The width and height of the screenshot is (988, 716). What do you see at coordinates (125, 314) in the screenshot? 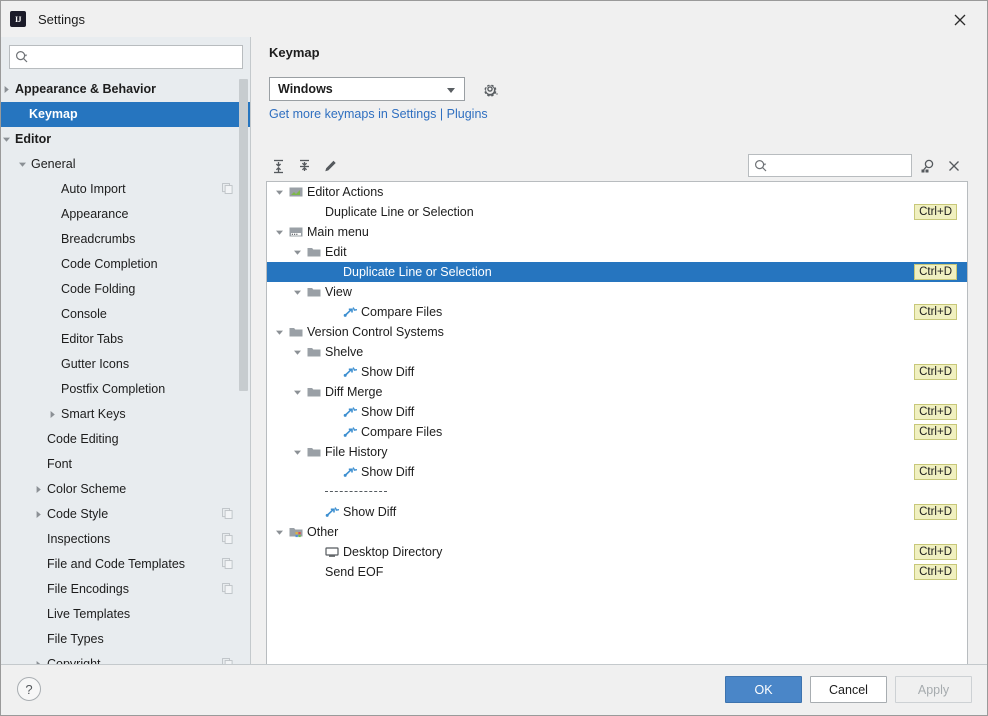
I see `sidebar-item-console: Console` at bounding box center [125, 314].